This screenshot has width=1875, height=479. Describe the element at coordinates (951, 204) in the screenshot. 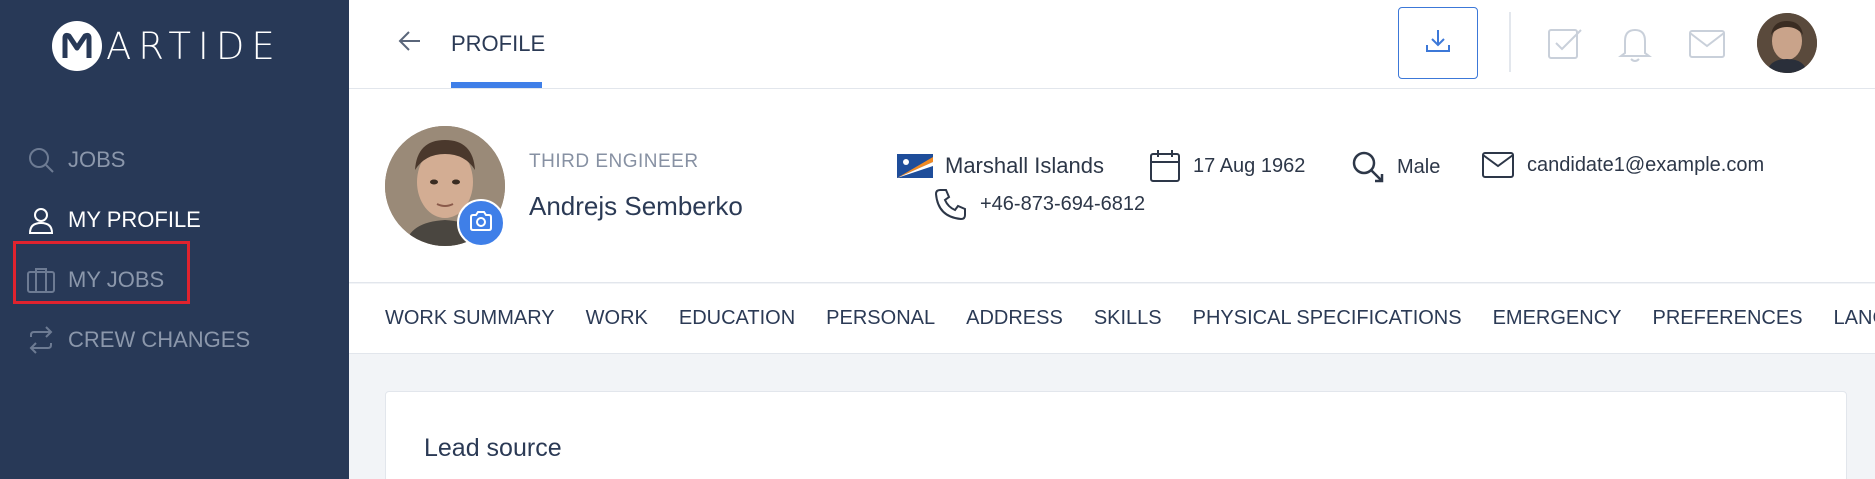

I see `phone-icon` at that location.